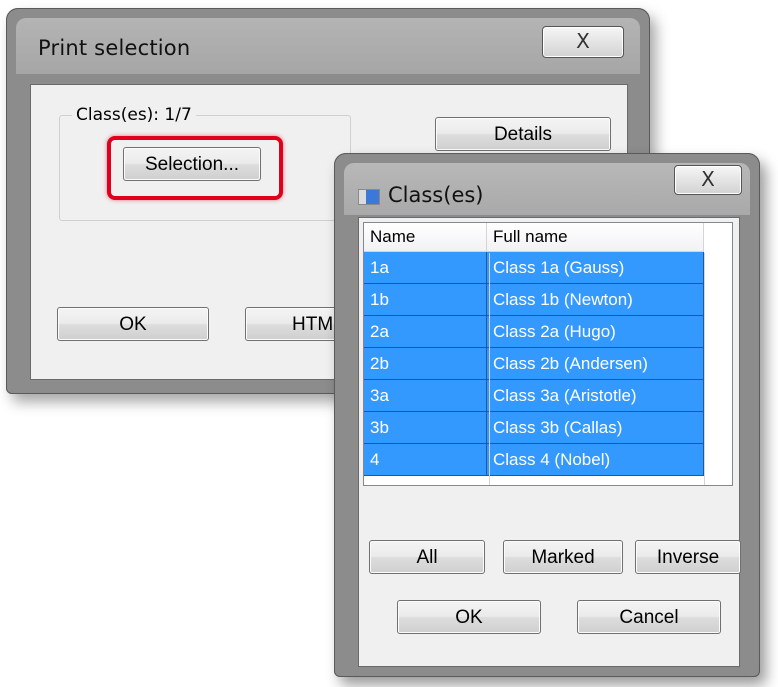 The width and height of the screenshot is (778, 687). What do you see at coordinates (195, 168) in the screenshot?
I see `selection-highlight` at bounding box center [195, 168].